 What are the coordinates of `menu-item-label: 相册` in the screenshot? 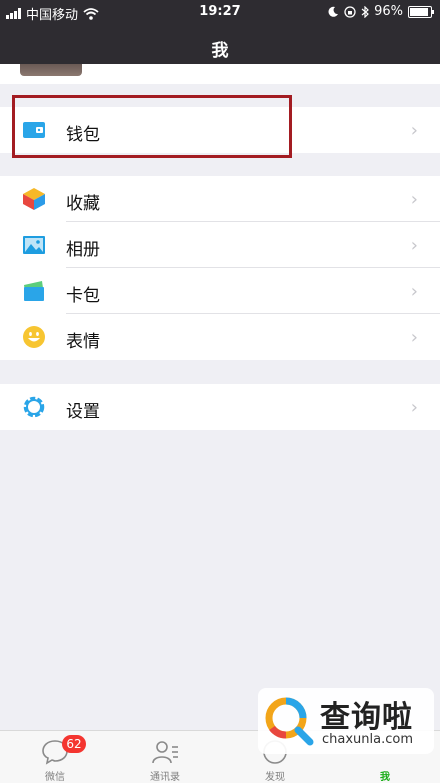 It's located at (83, 250).